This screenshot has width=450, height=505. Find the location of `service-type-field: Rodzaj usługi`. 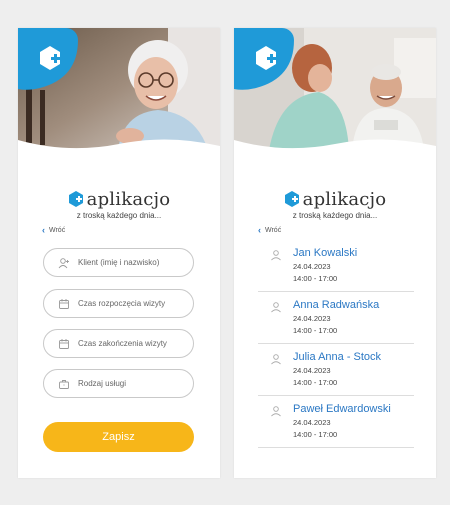

service-type-field: Rodzaj usługi is located at coordinates (118, 383).